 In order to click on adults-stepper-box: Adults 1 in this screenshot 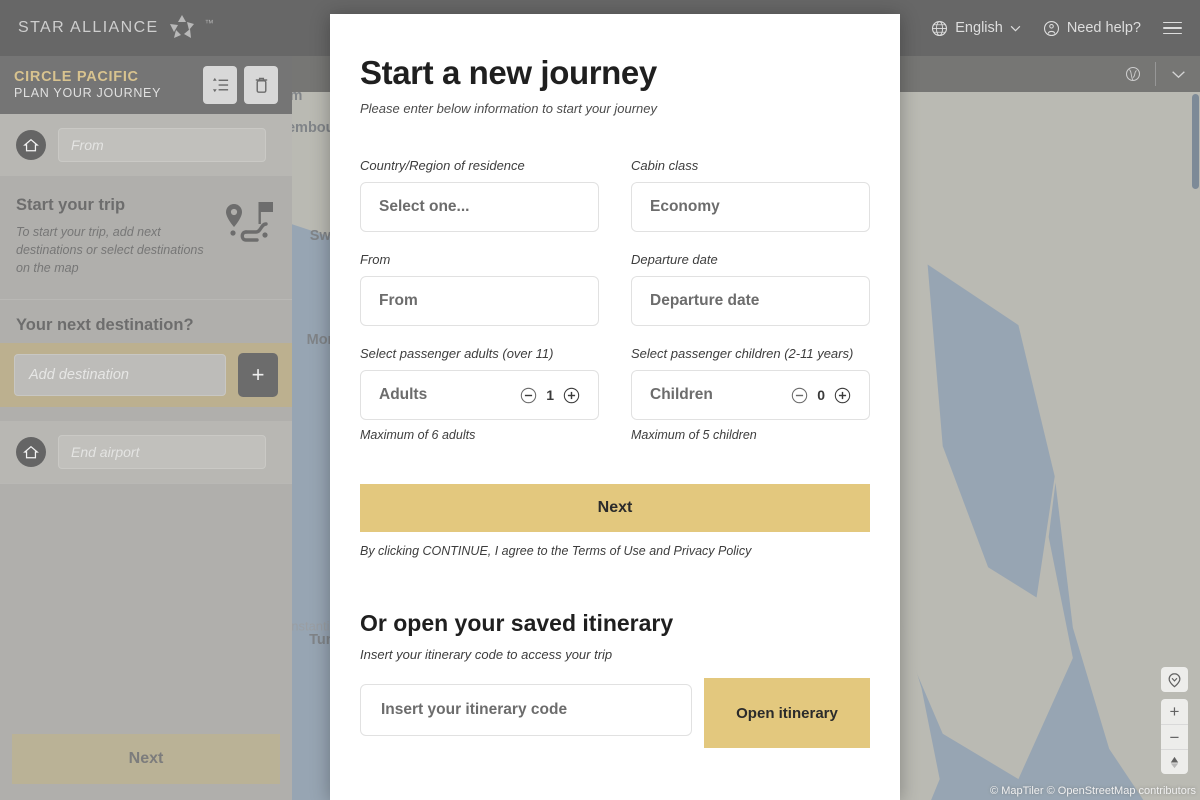, I will do `click(479, 395)`.